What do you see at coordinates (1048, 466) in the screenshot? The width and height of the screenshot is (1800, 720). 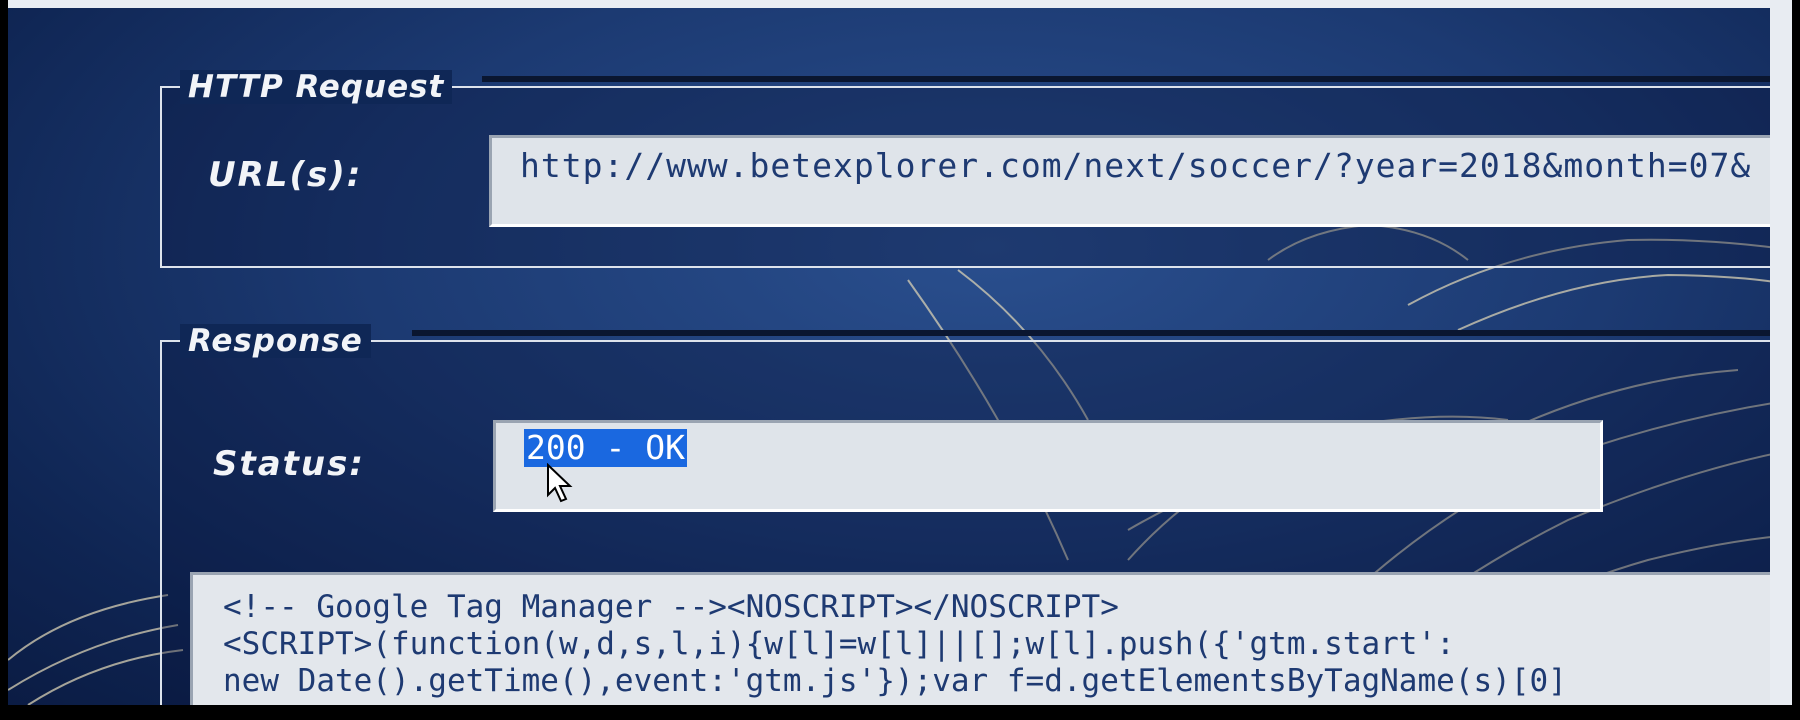 I see `status-field: 200 - OK` at bounding box center [1048, 466].